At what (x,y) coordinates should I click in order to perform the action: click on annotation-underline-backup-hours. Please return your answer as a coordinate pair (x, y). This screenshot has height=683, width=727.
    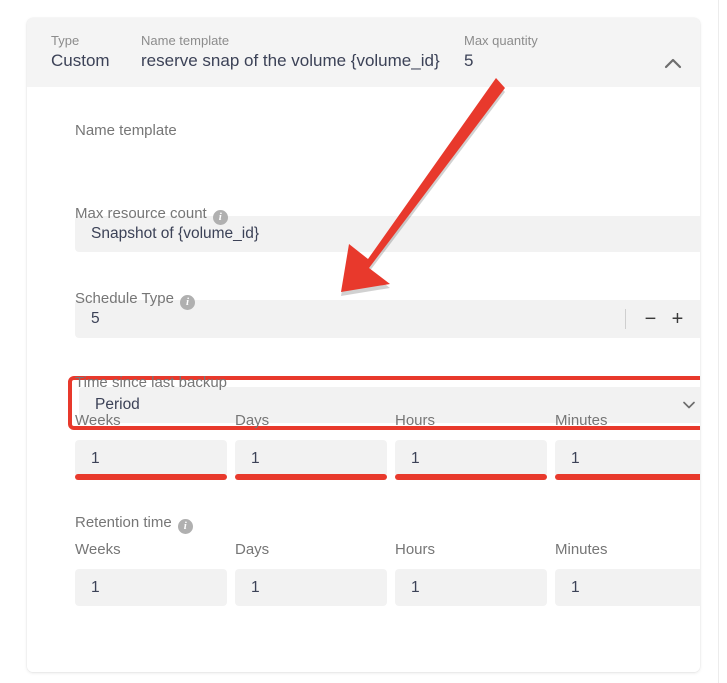
    Looking at the image, I should click on (471, 477).